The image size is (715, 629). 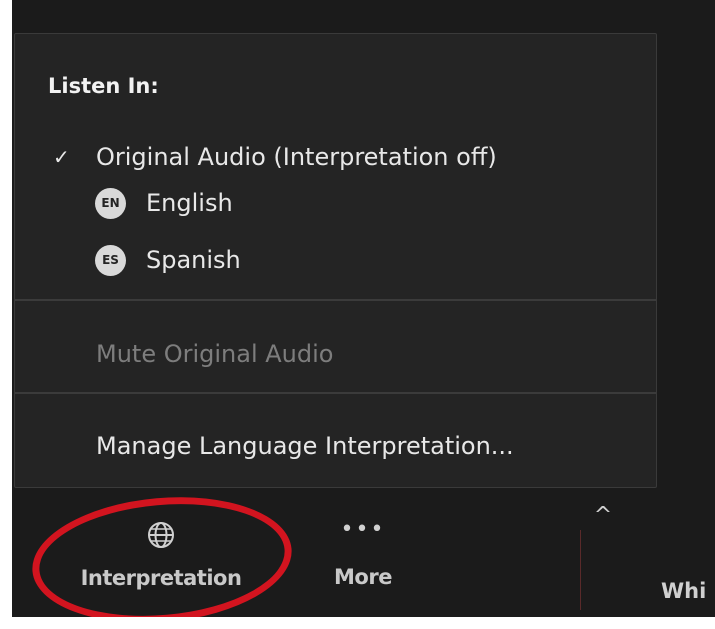 I want to click on interpretation-button: Interpretation, so click(x=161, y=555).